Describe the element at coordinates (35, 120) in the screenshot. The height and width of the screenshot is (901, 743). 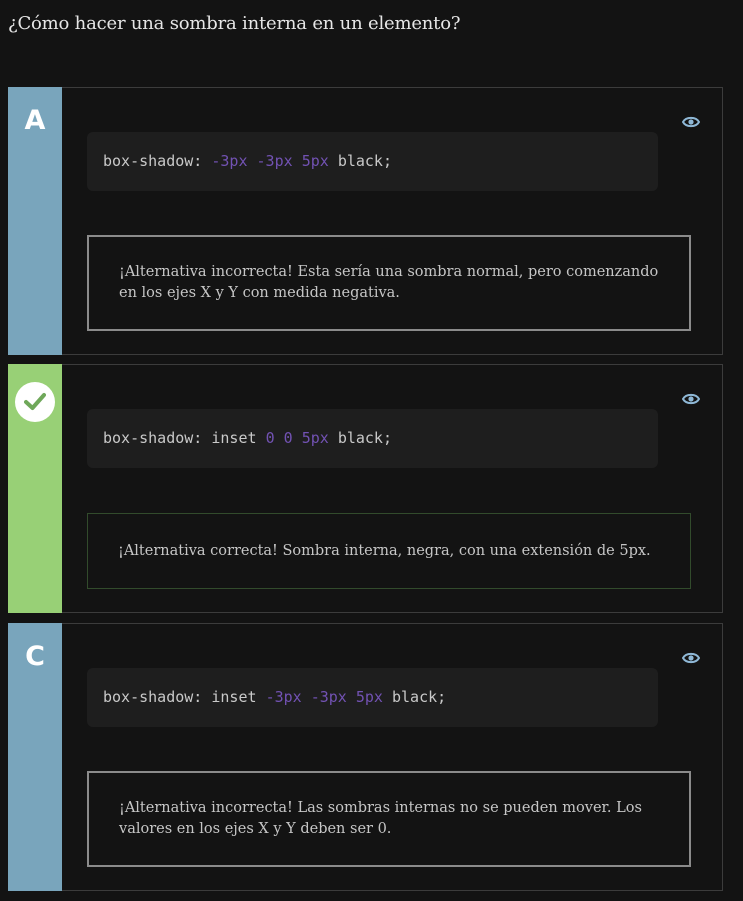
I see `option-a-letter: A` at that location.